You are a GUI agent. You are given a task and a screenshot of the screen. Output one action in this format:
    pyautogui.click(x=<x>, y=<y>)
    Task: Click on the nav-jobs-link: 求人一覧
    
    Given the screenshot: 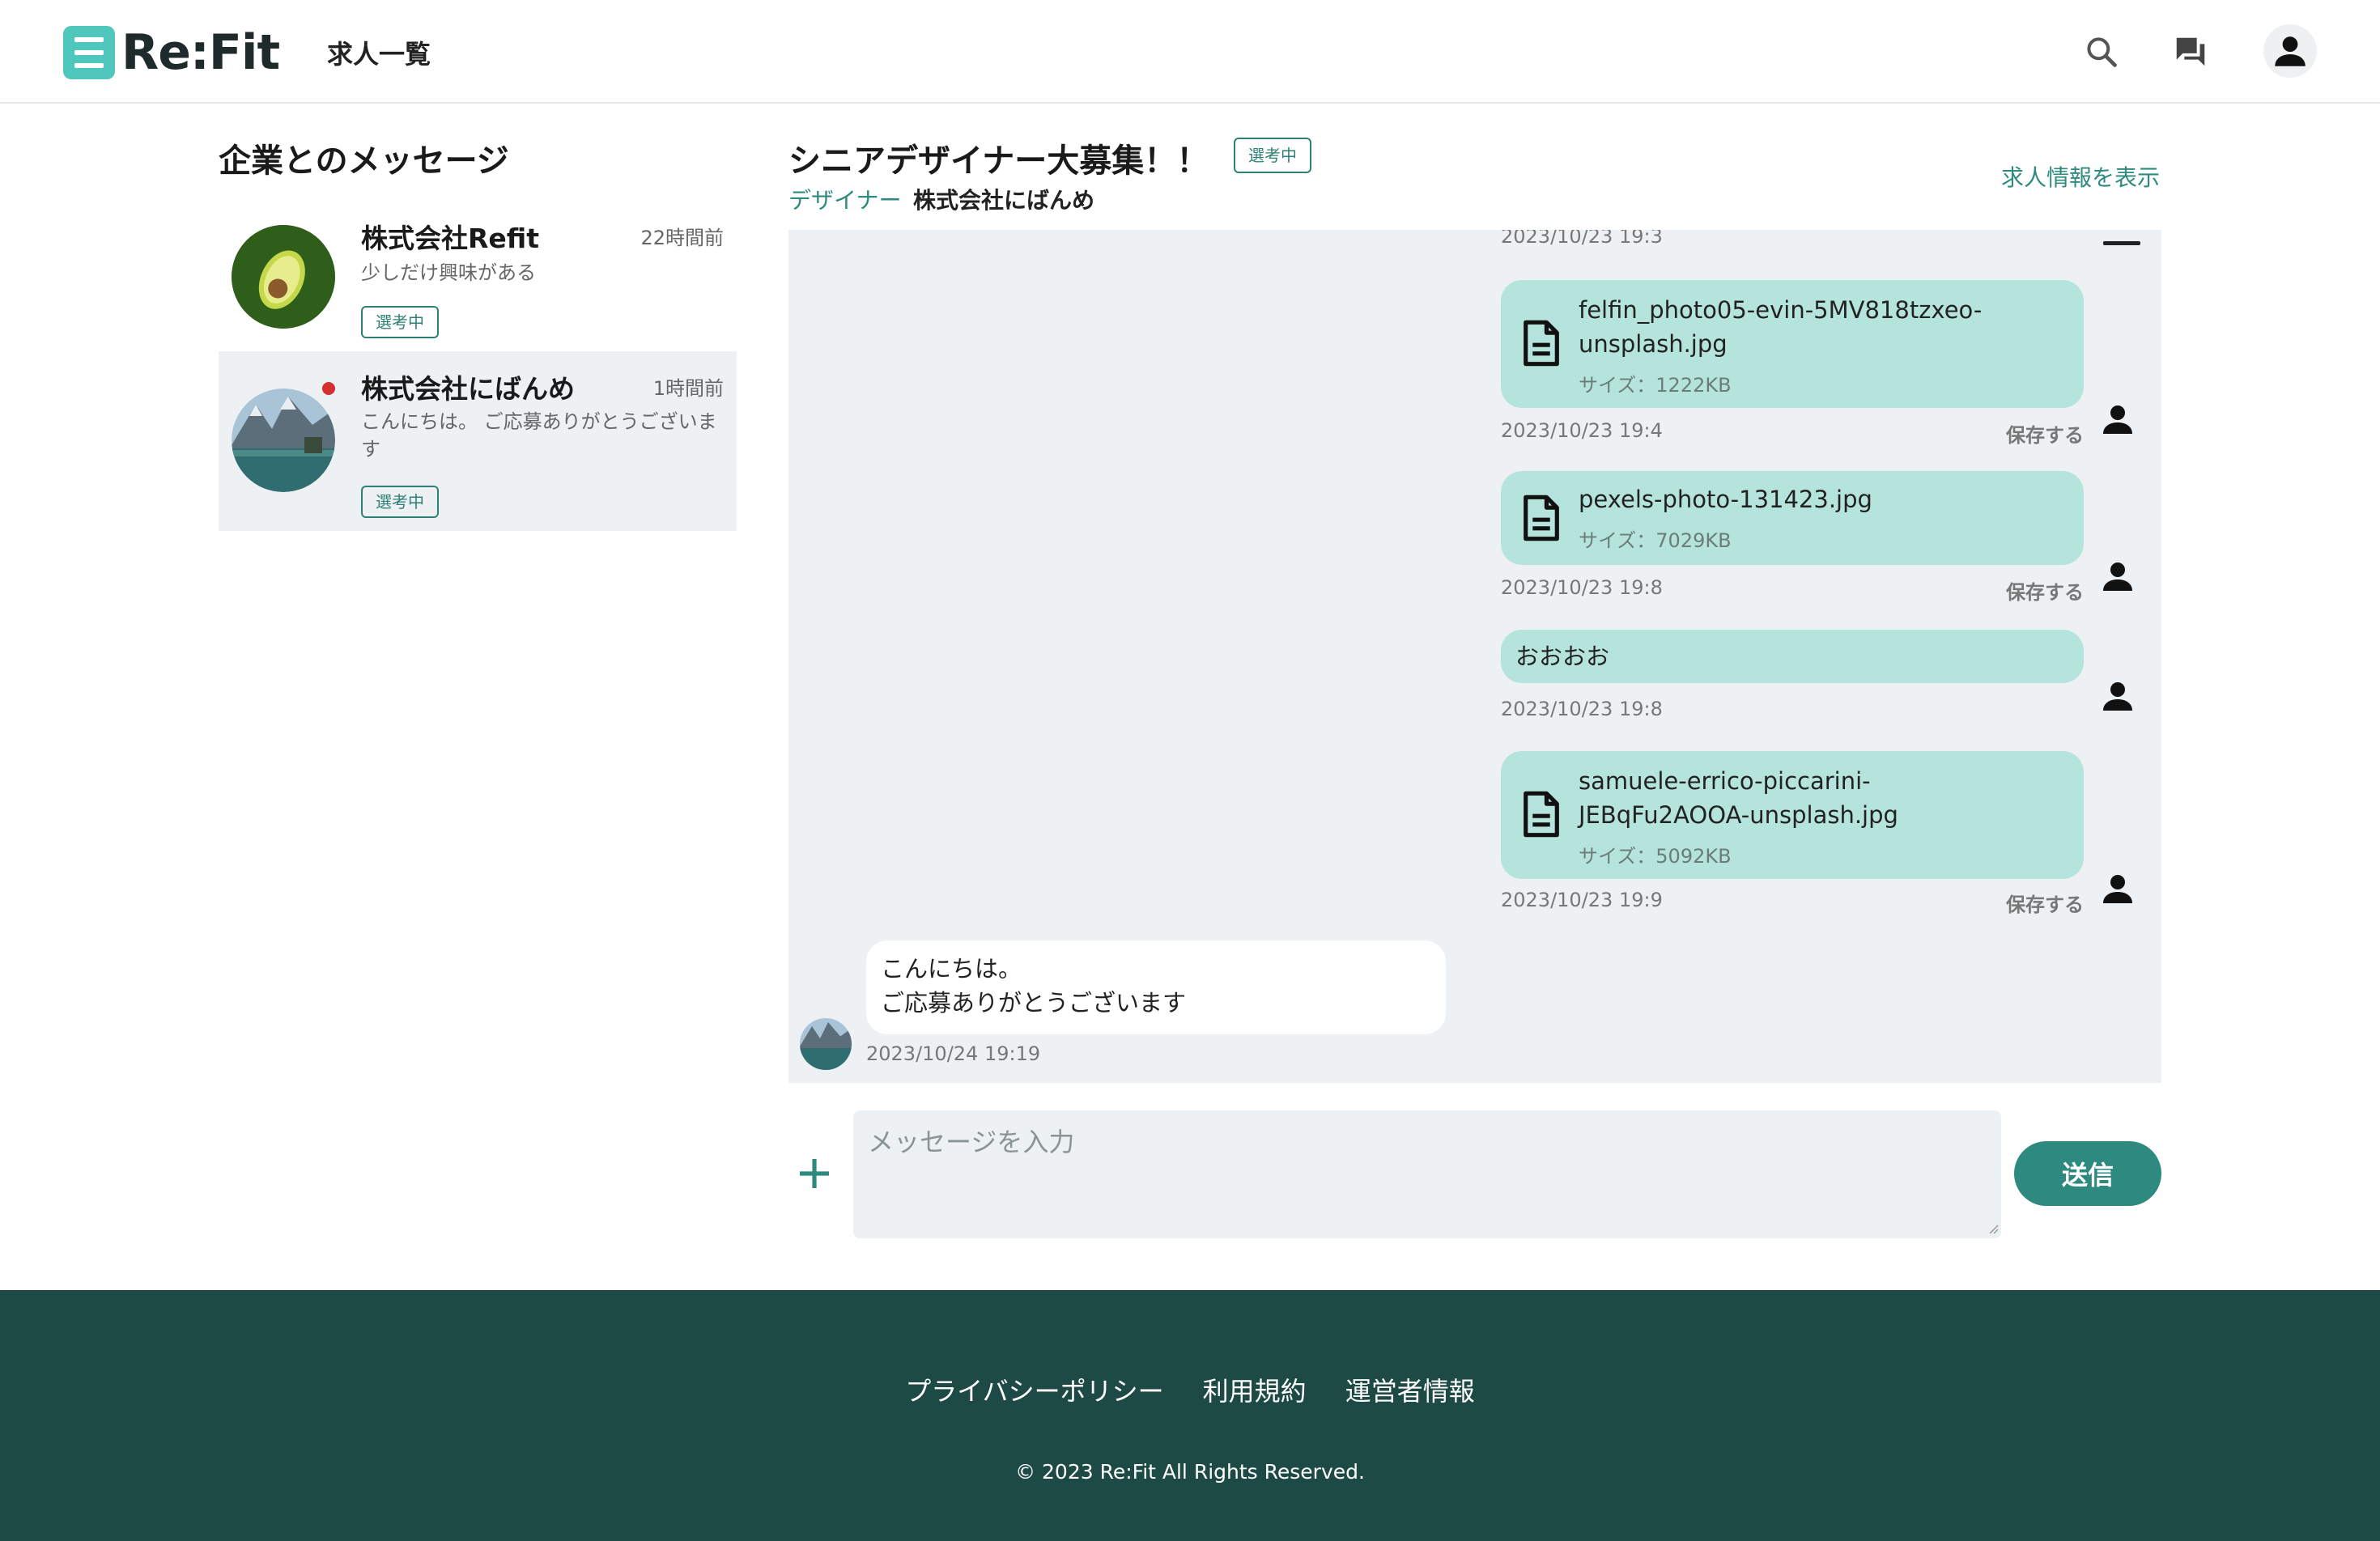 What is the action you would take?
    pyautogui.click(x=379, y=53)
    